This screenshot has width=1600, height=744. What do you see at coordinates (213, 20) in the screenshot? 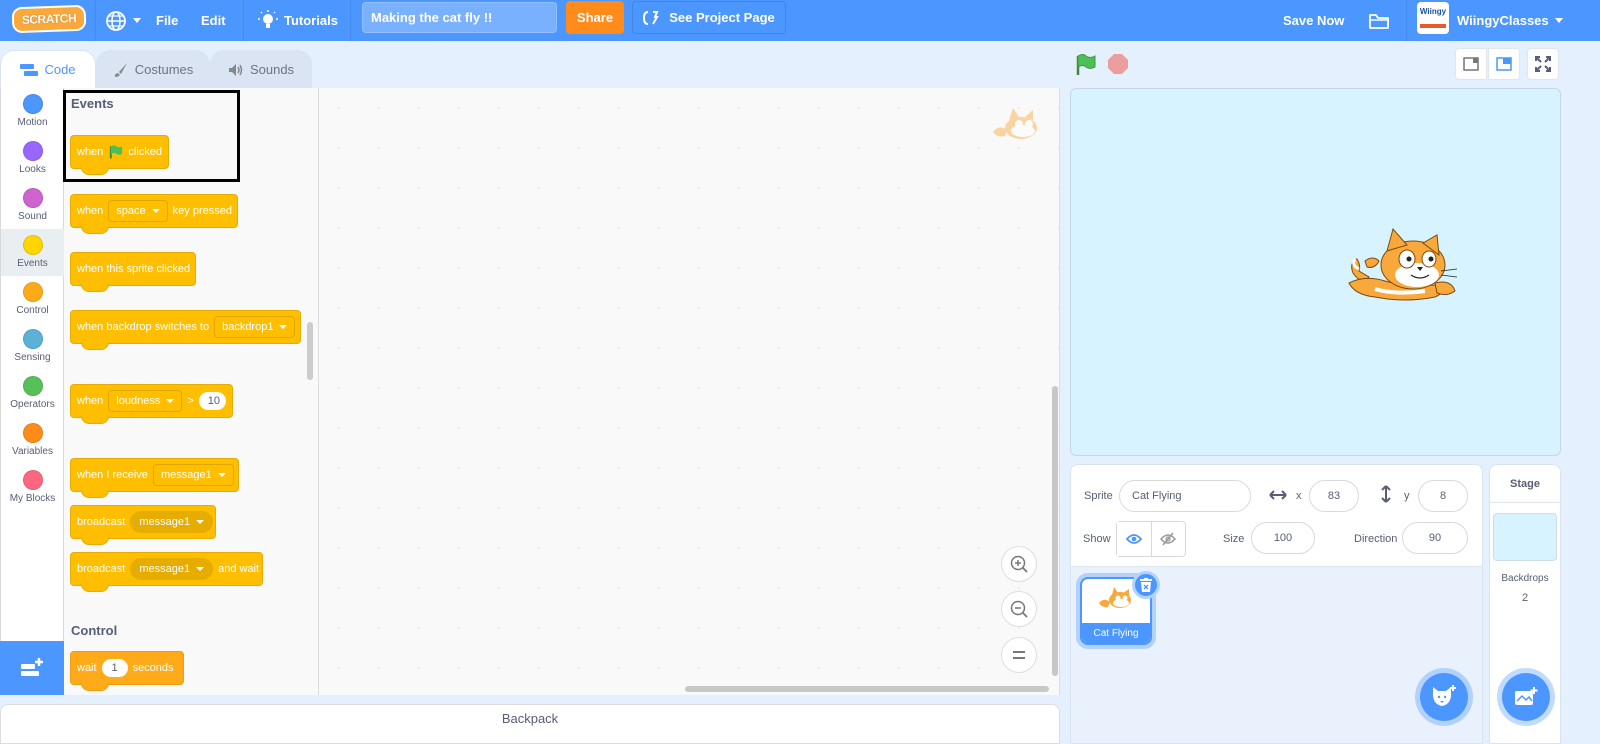
I see `edit-menu: Edit` at bounding box center [213, 20].